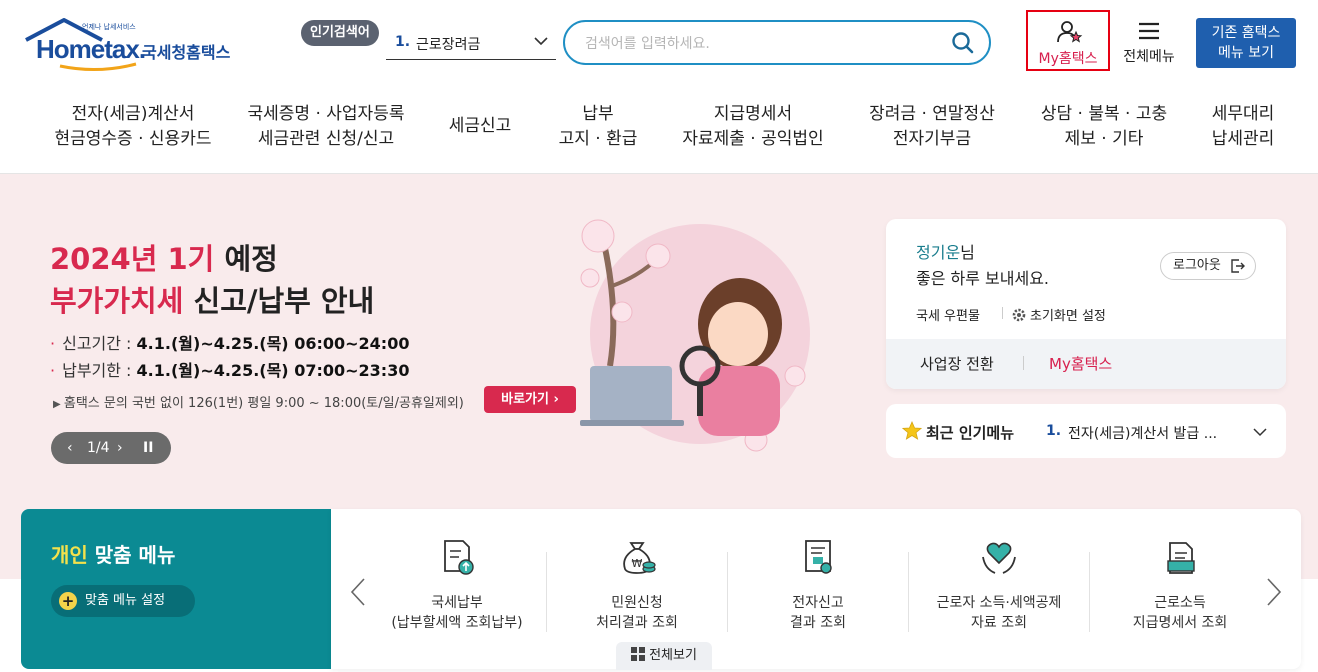  Describe the element at coordinates (818, 603) in the screenshot. I see `menu-tile-label: 전자신고` at that location.